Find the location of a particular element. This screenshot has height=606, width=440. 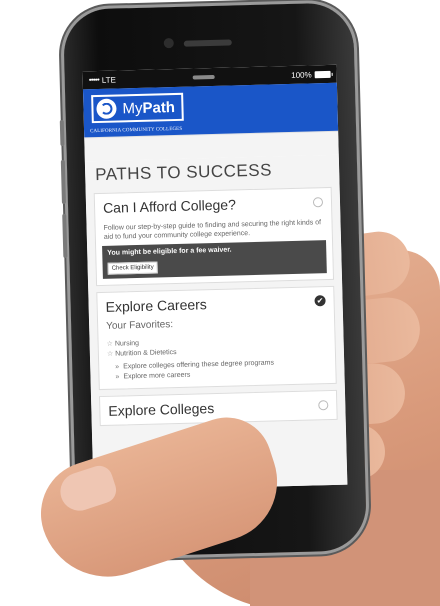

logo-circle-icon is located at coordinates (106, 109).